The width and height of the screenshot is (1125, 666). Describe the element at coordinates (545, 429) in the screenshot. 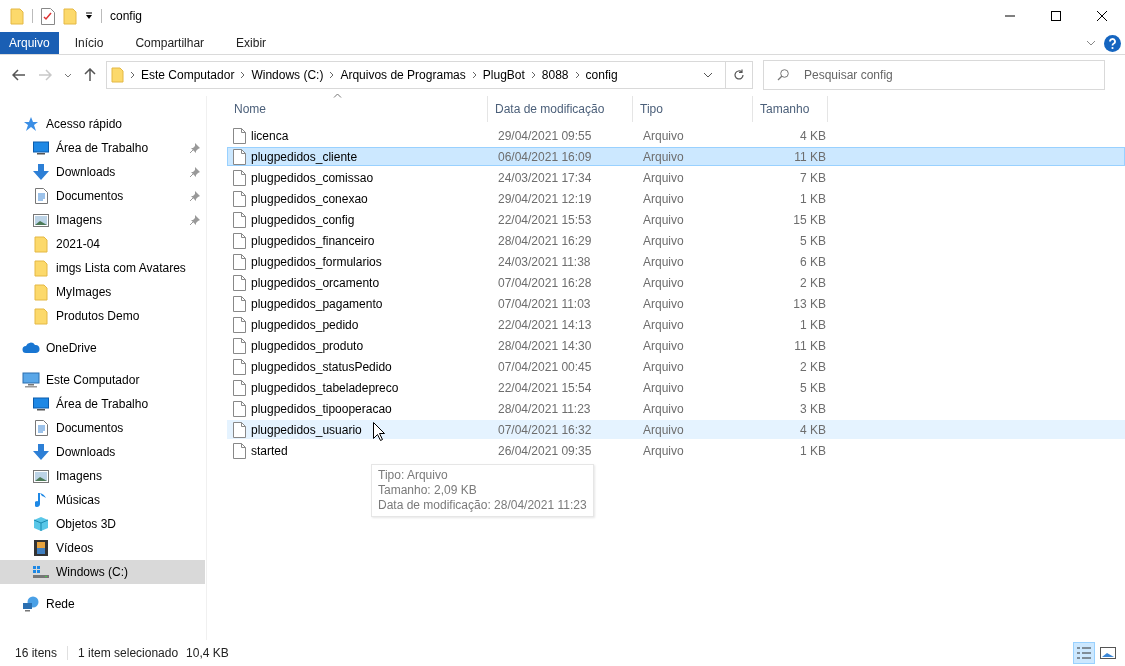

I see `date-cell-text: 07/04/2021 16:32` at that location.